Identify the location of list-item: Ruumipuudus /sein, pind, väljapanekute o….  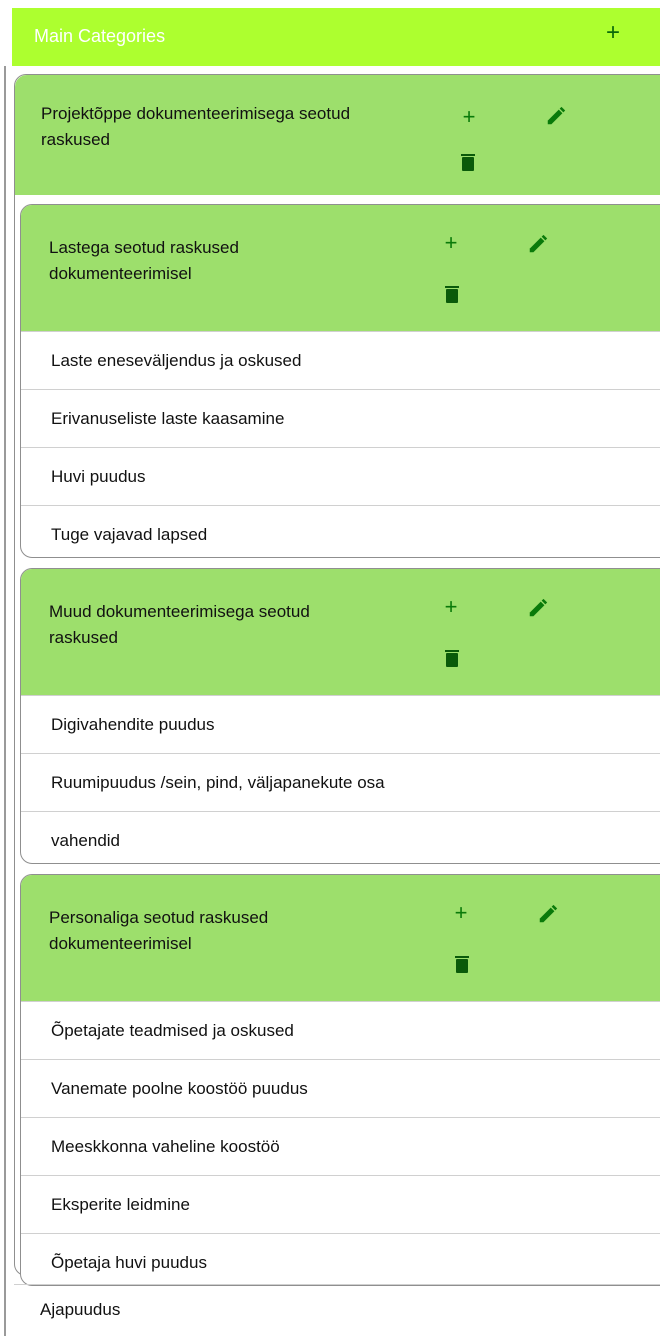
(340, 782).